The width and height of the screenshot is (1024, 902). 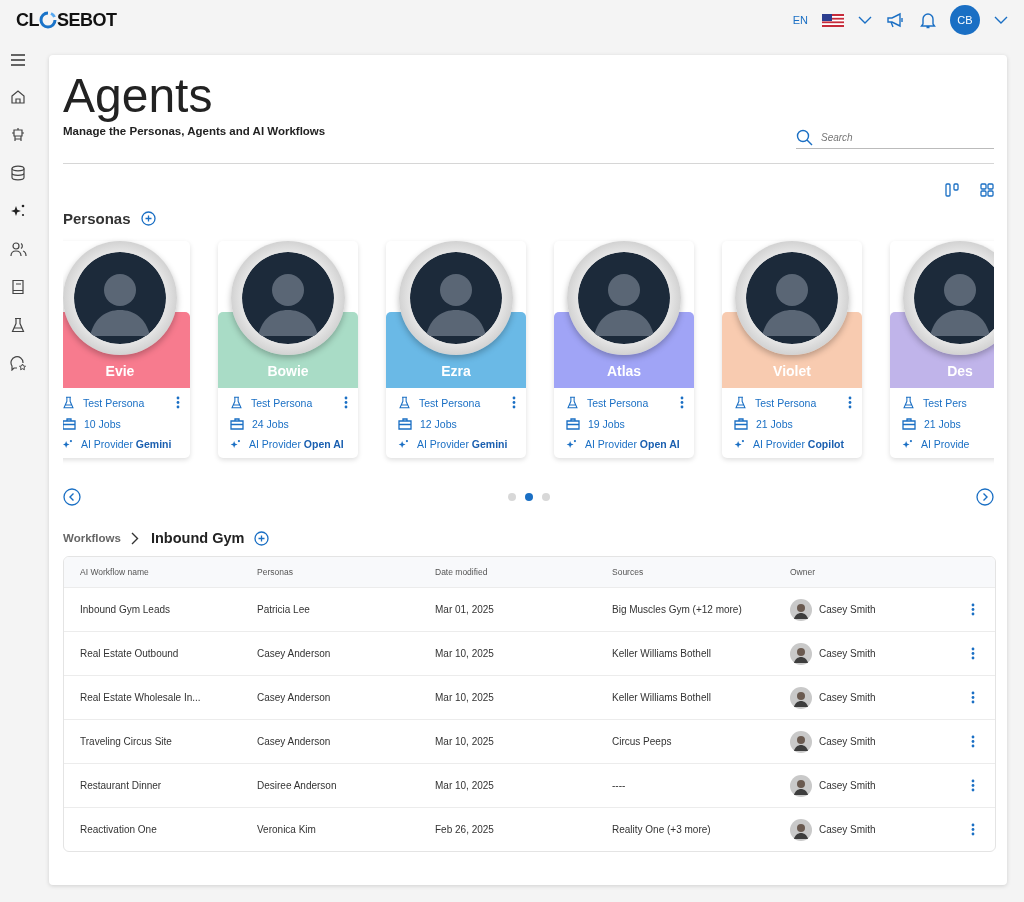 I want to click on persona-card: Atlas Test Persona 19 Jobs AI Provider Open AI, so click(x=624, y=349).